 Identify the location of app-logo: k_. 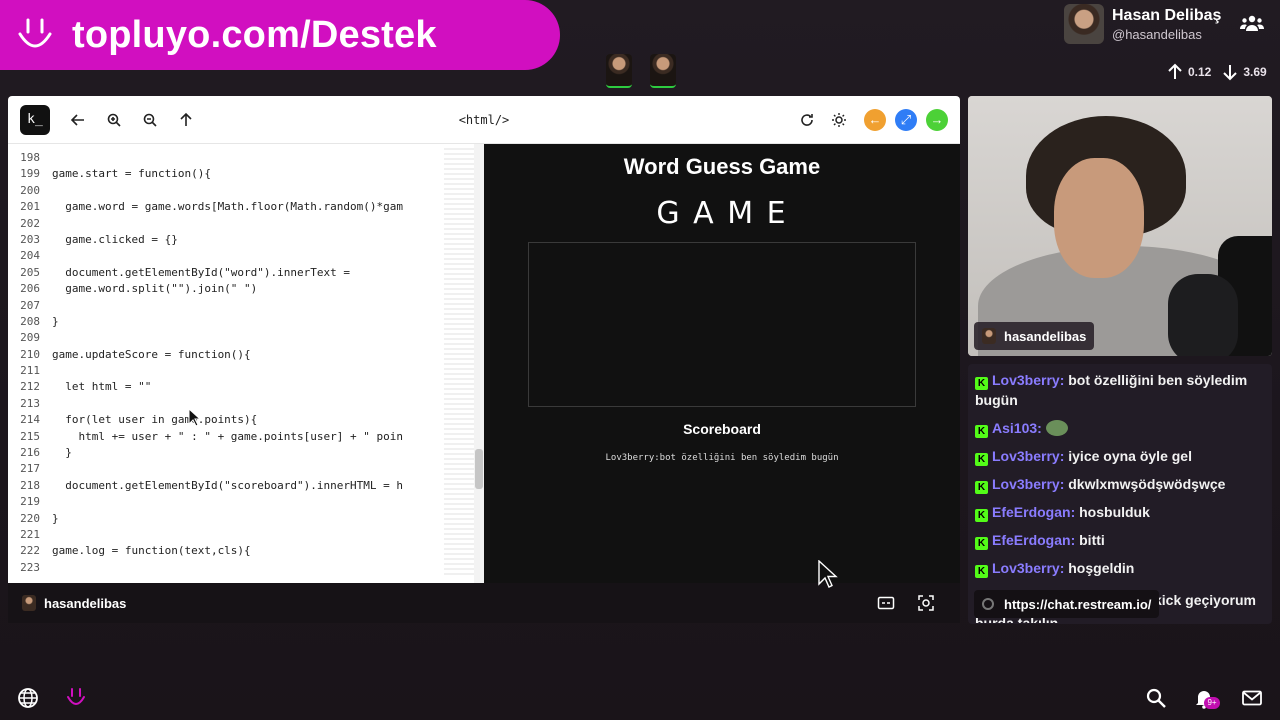
(35, 119).